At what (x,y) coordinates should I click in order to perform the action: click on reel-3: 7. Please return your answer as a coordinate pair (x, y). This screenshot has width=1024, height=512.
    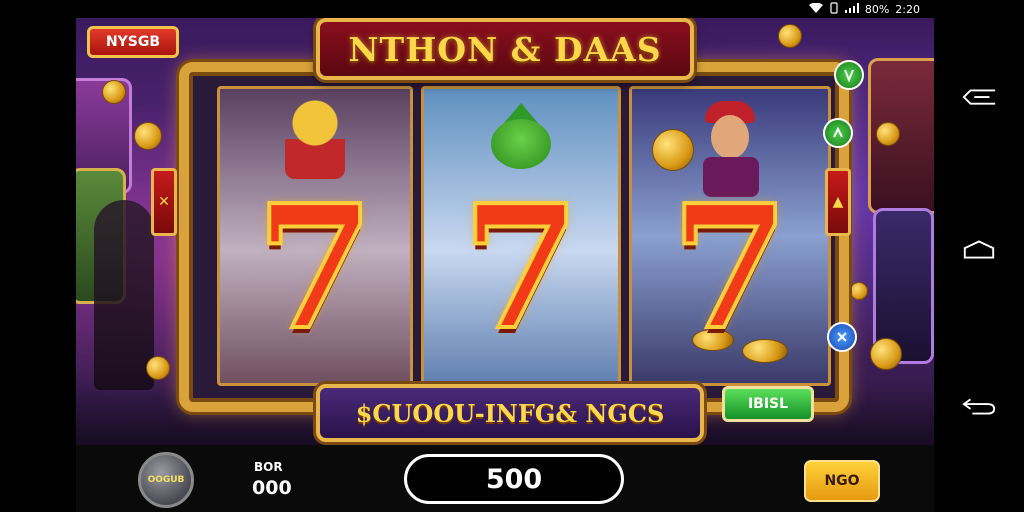
    Looking at the image, I should click on (730, 236).